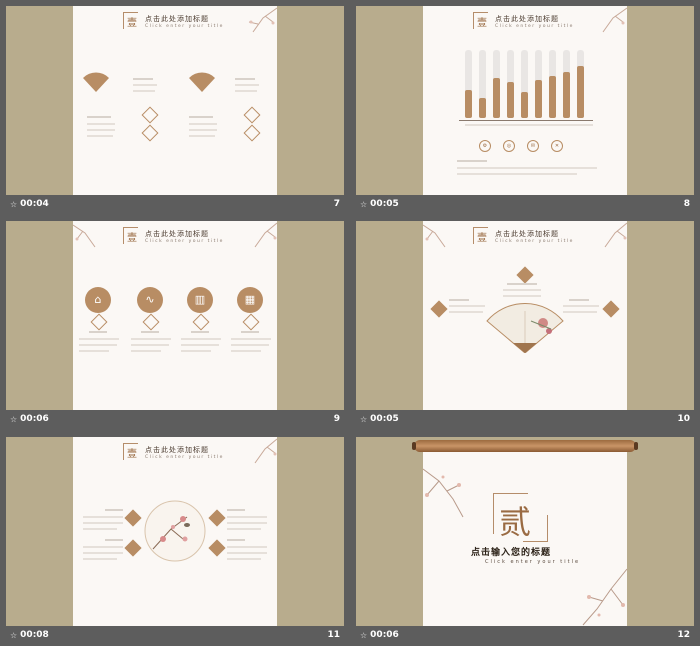  I want to click on target-icon: ◎, so click(509, 146).